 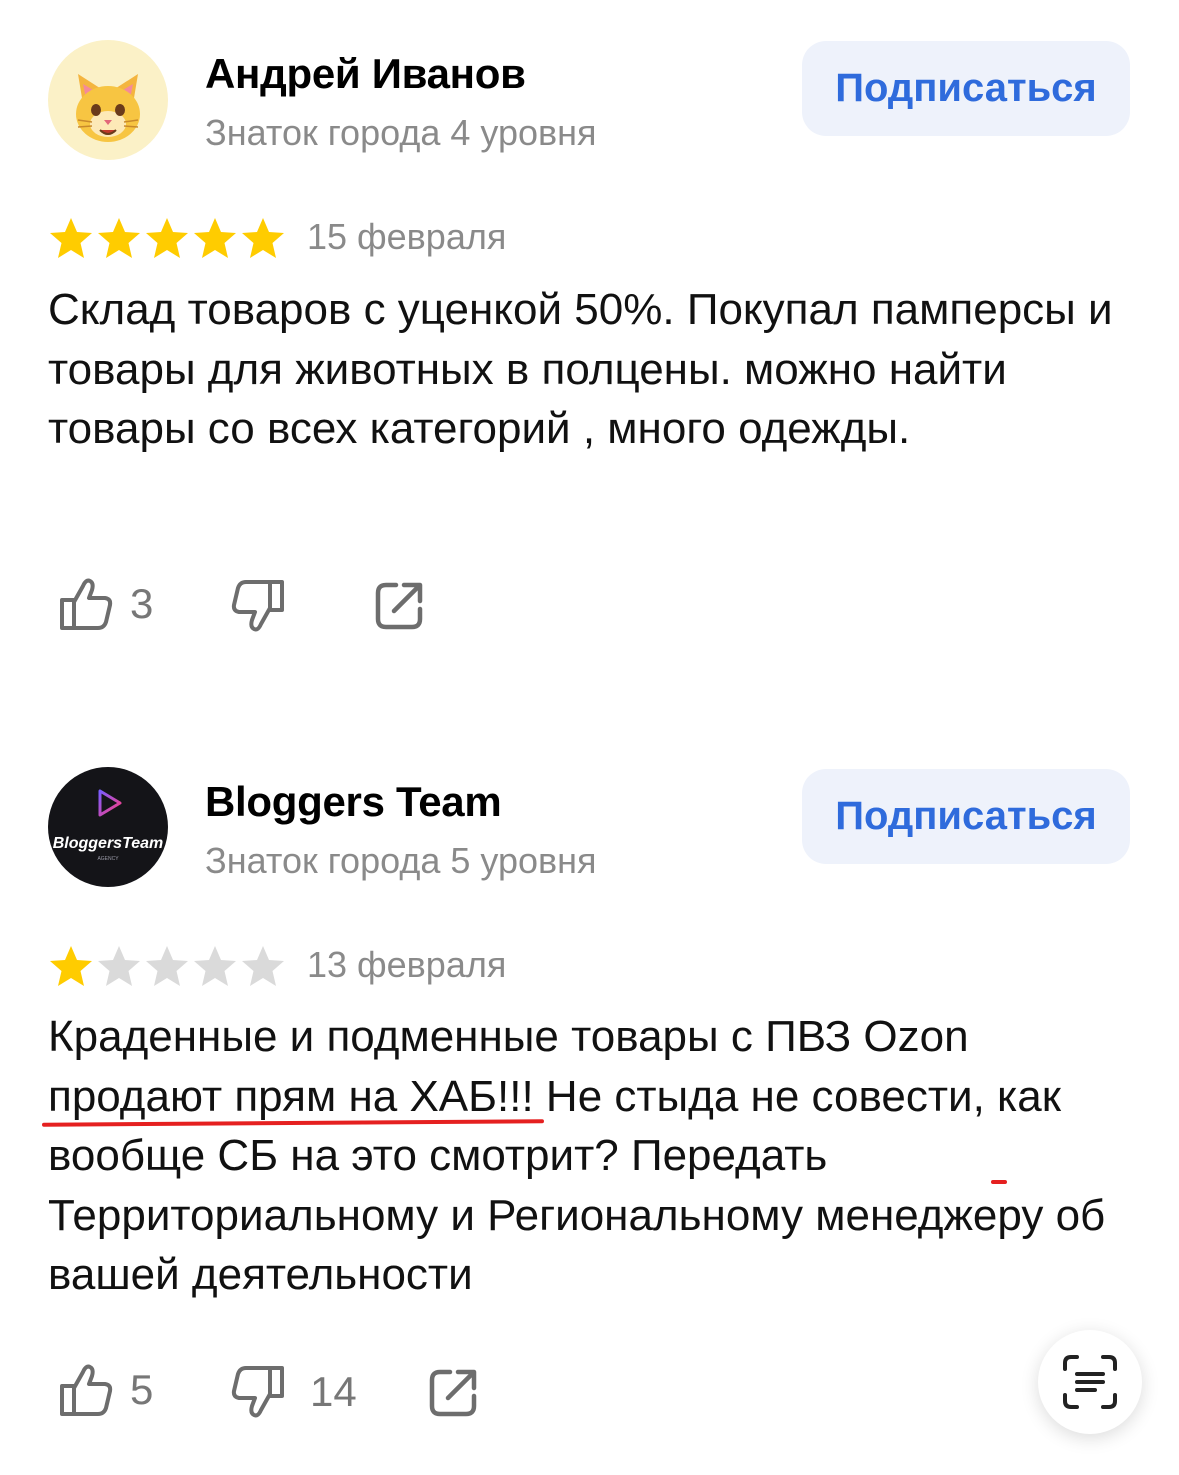 What do you see at coordinates (291, 1096) in the screenshot?
I see `highlighted-text: продают прям на ХАБ!!!` at bounding box center [291, 1096].